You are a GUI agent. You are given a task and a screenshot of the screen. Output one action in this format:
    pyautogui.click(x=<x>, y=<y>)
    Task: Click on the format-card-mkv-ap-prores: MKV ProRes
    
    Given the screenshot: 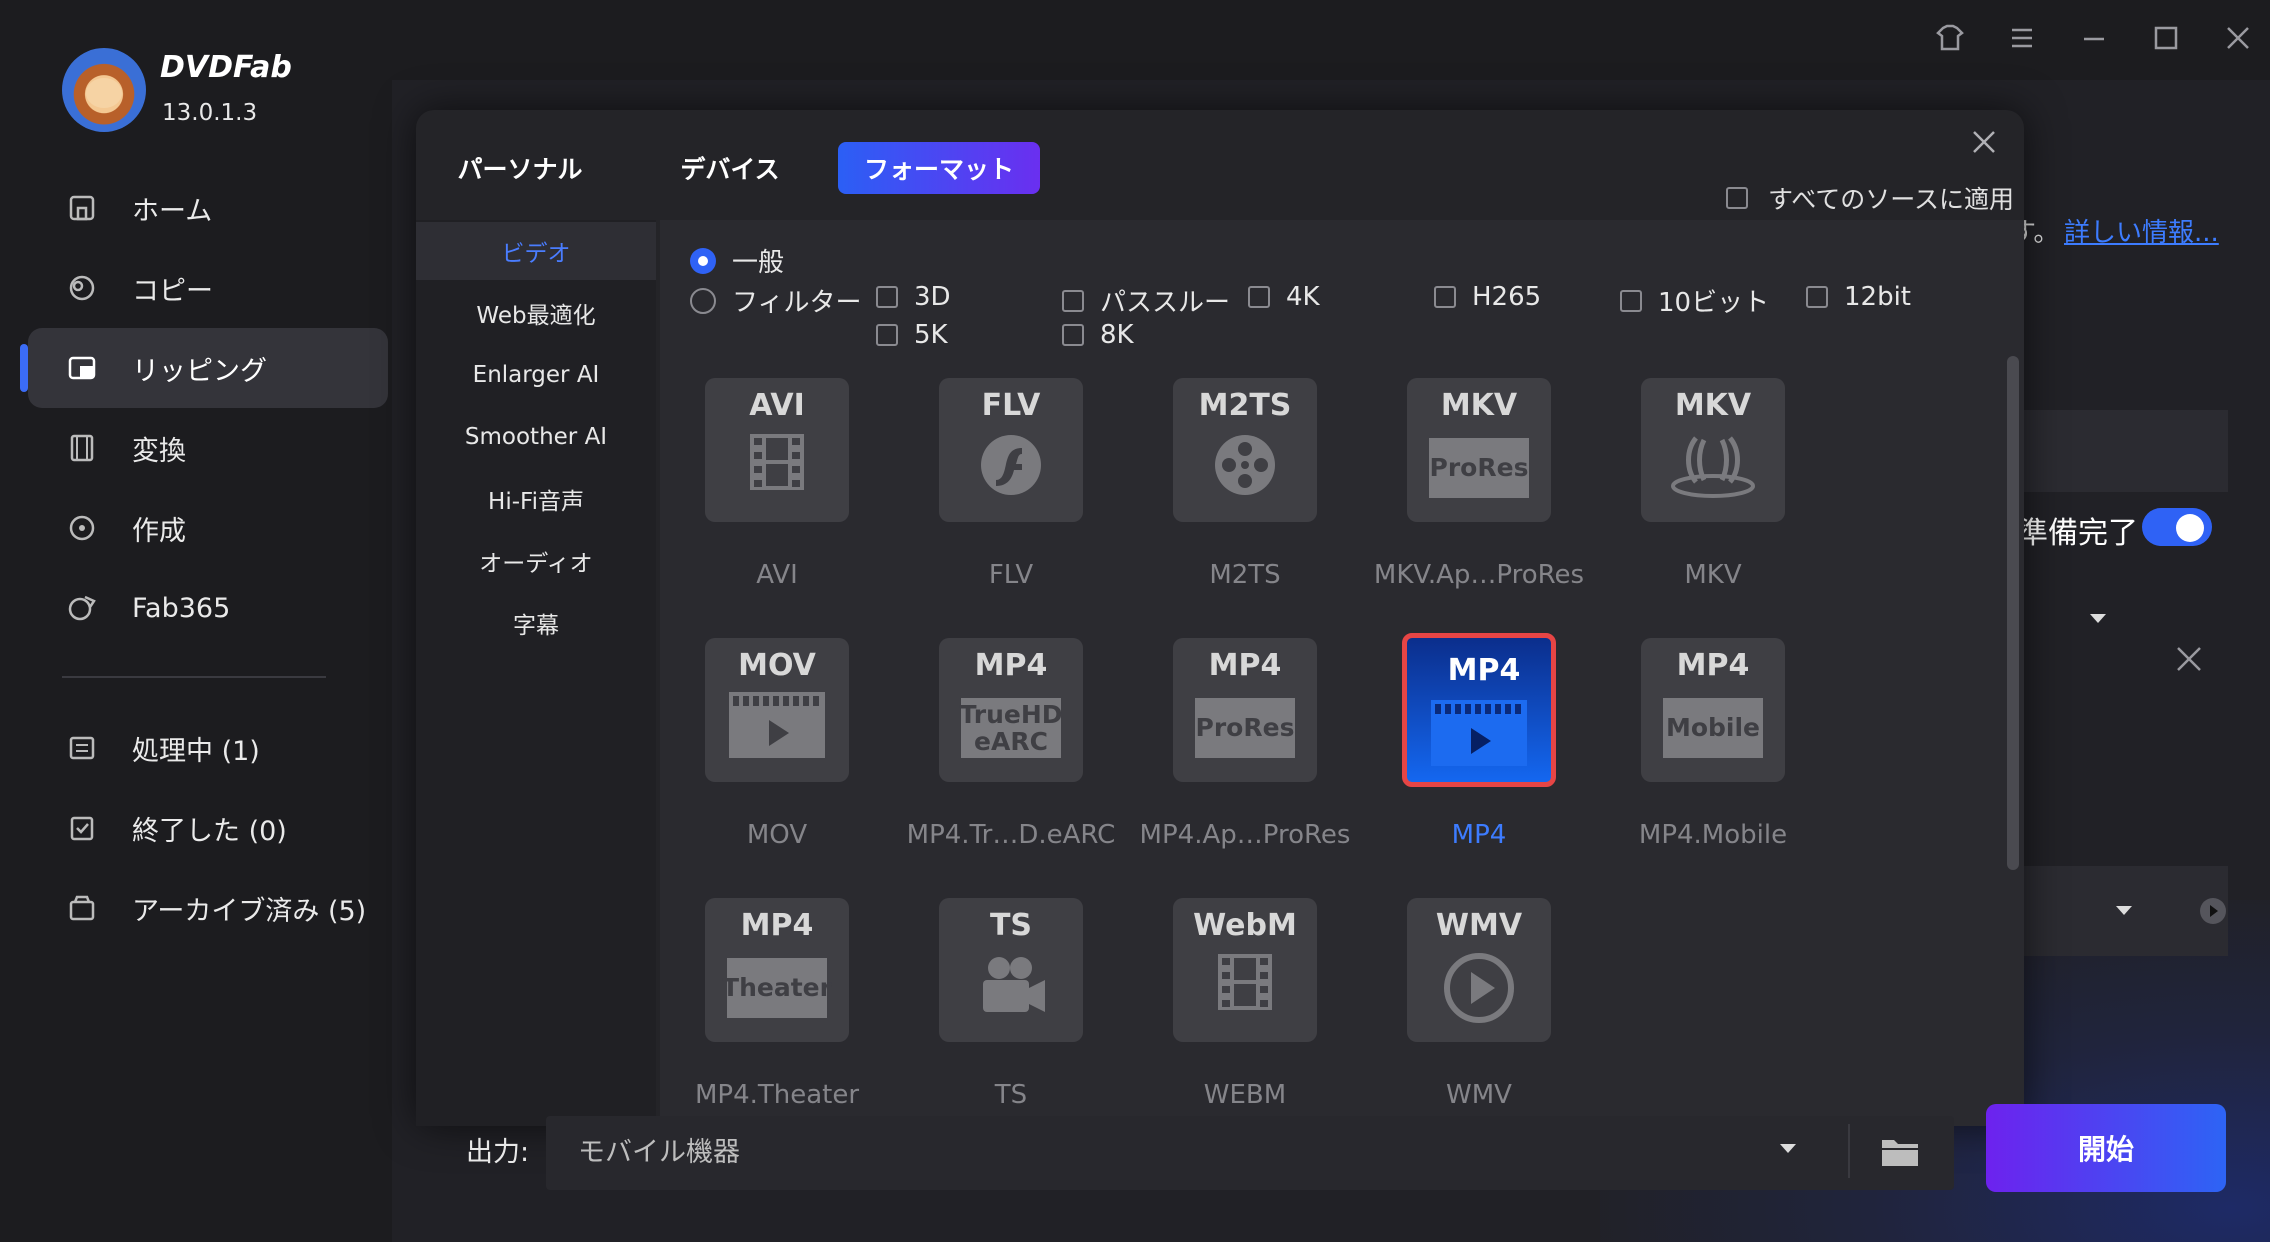 What is the action you would take?
    pyautogui.click(x=1479, y=450)
    